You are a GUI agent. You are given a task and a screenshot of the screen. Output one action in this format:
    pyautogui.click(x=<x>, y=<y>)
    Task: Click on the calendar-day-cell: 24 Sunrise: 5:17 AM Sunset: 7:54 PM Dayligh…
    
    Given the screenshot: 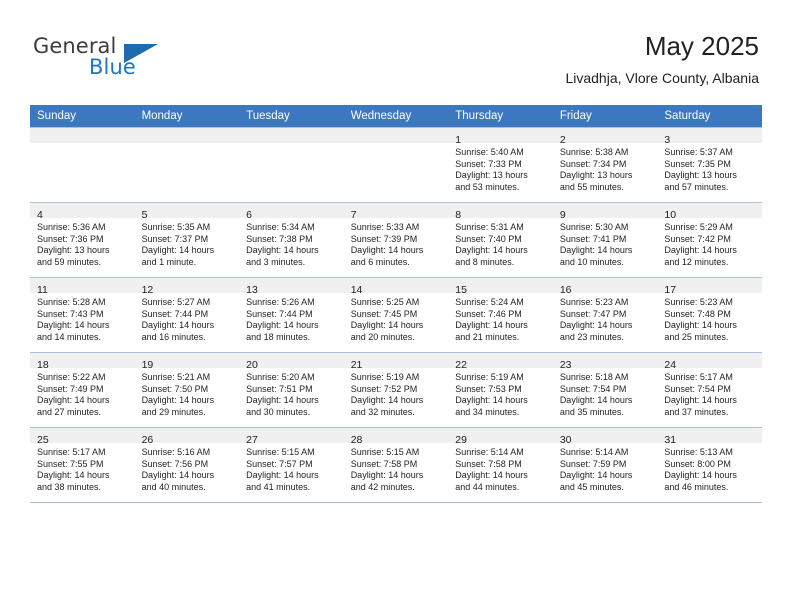 What is the action you would take?
    pyautogui.click(x=709, y=390)
    